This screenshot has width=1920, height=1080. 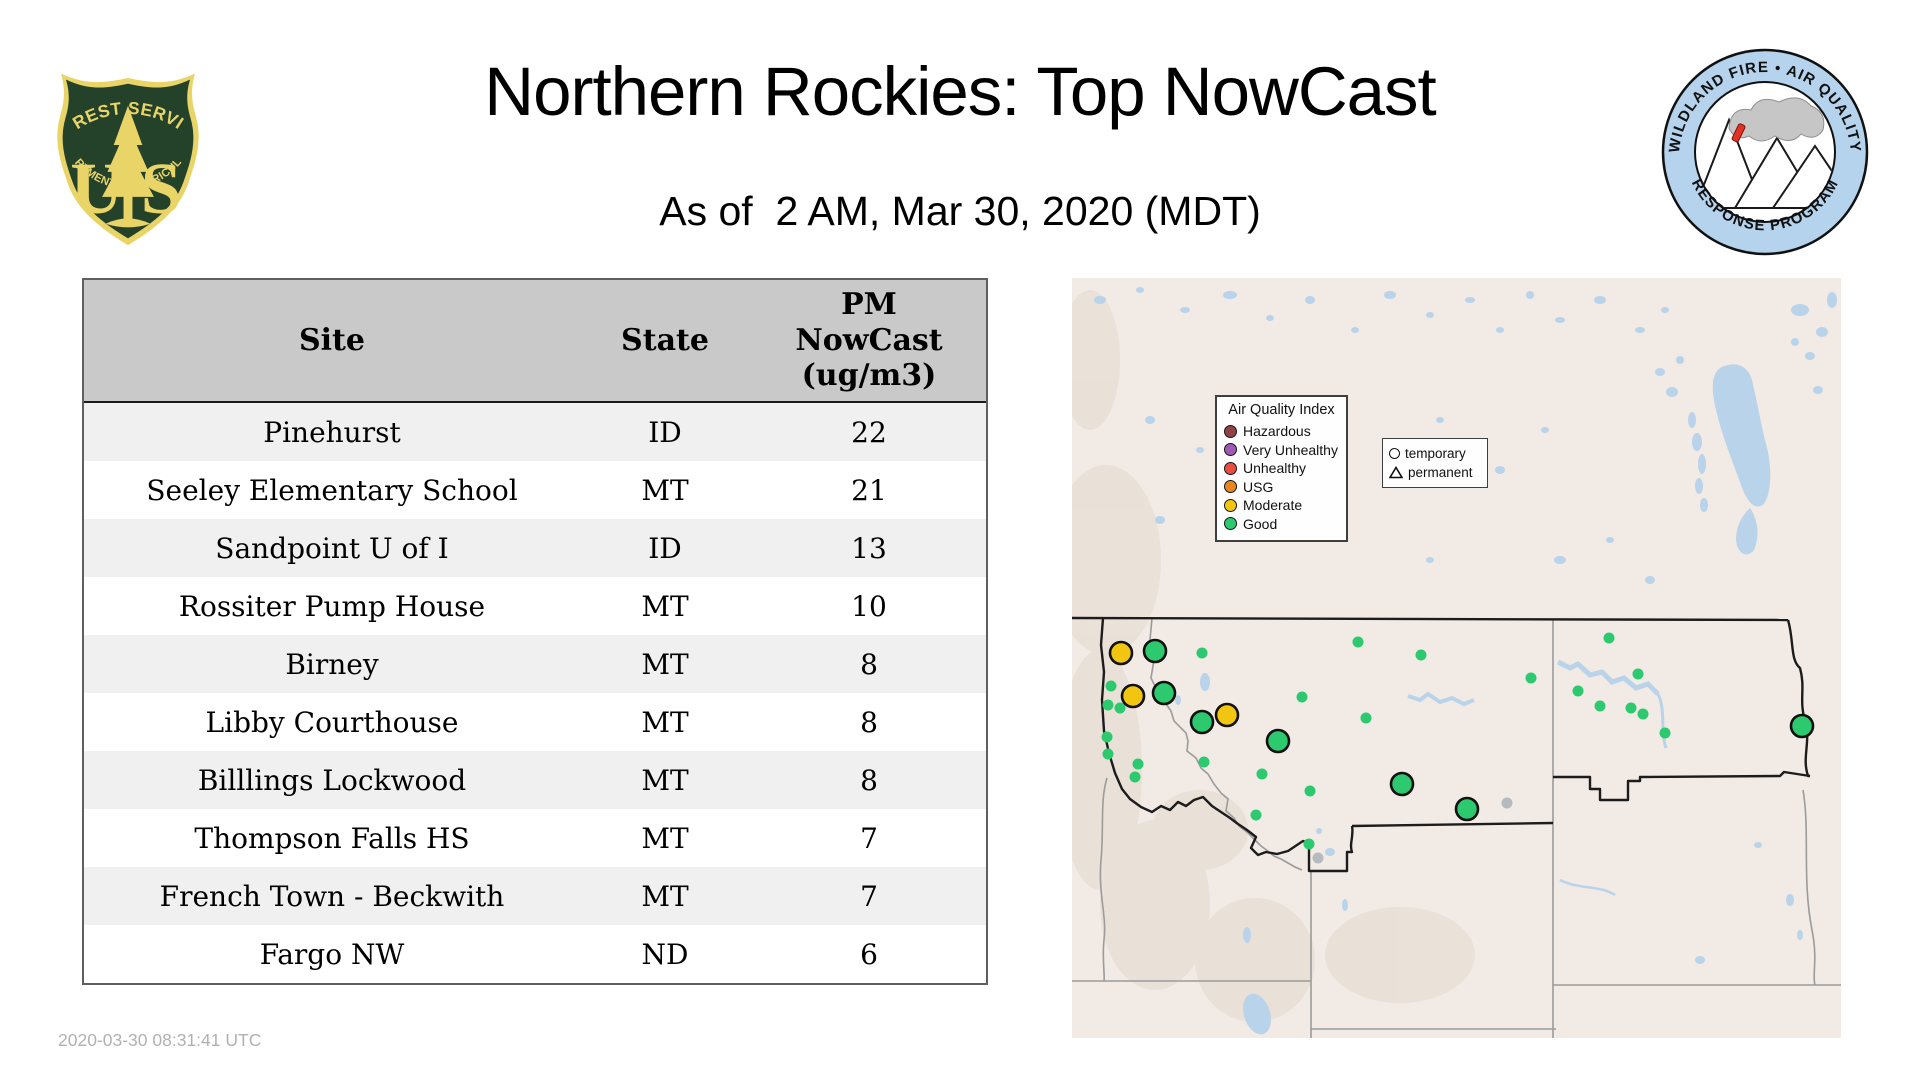 What do you see at coordinates (332, 606) in the screenshot?
I see `cell-site: Rossiter Pump House` at bounding box center [332, 606].